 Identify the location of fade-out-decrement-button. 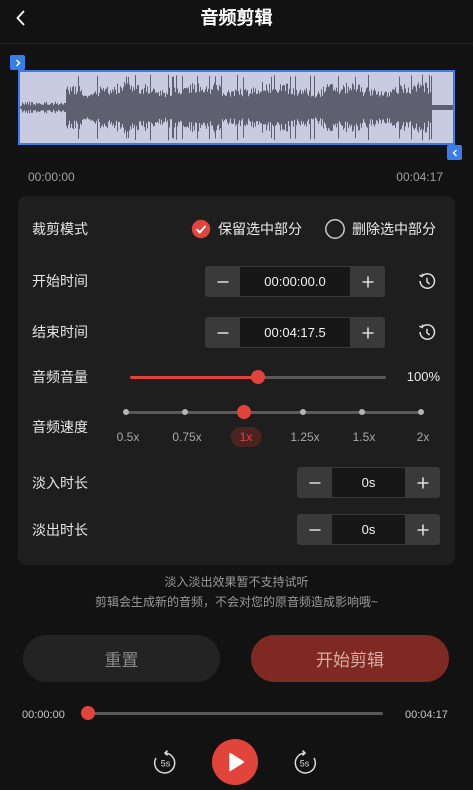
(314, 529).